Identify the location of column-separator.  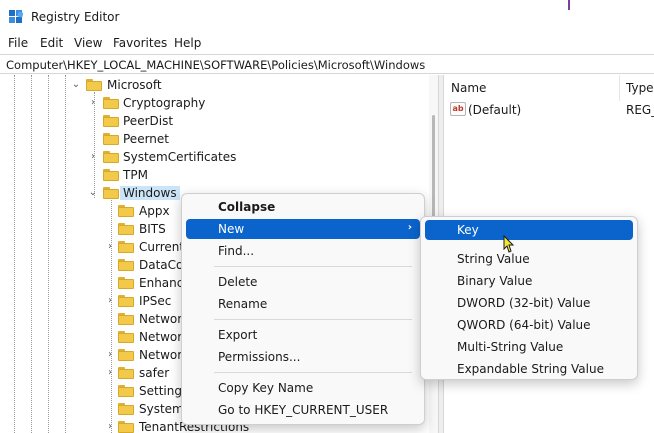
(619, 88).